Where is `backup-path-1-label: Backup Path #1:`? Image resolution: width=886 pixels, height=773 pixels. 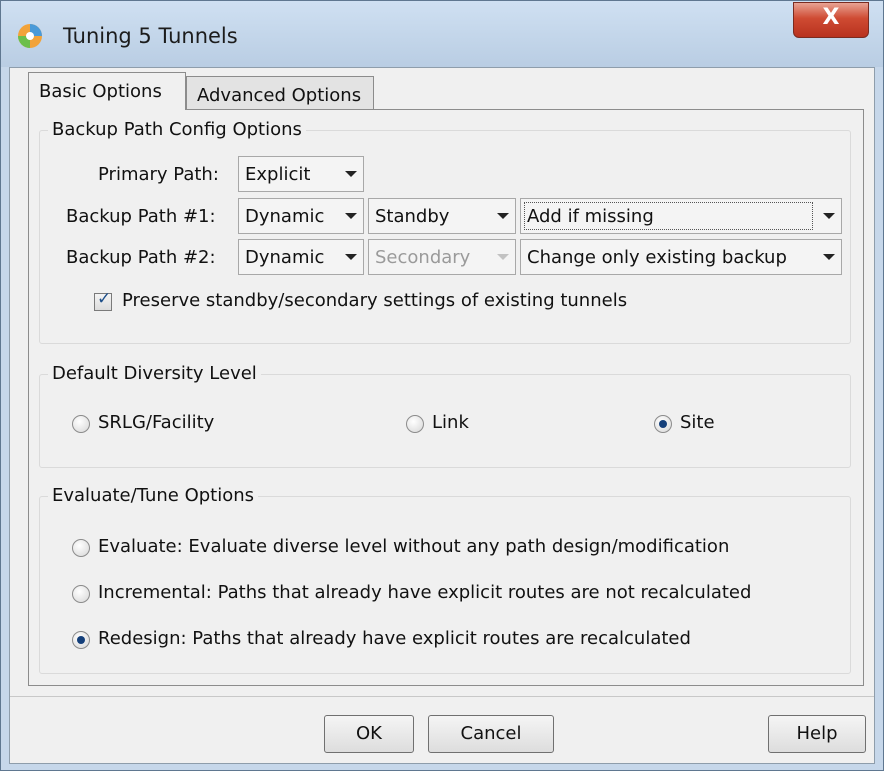 backup-path-1-label: Backup Path #1: is located at coordinates (141, 216).